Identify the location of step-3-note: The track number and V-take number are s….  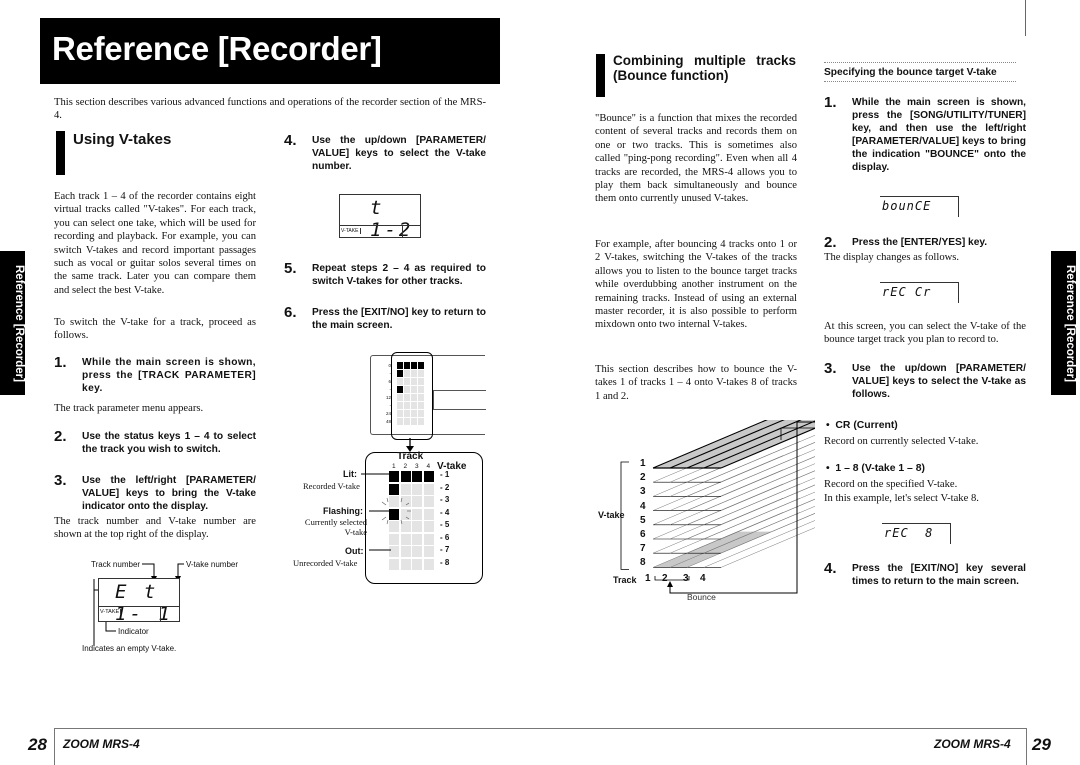
(155, 528).